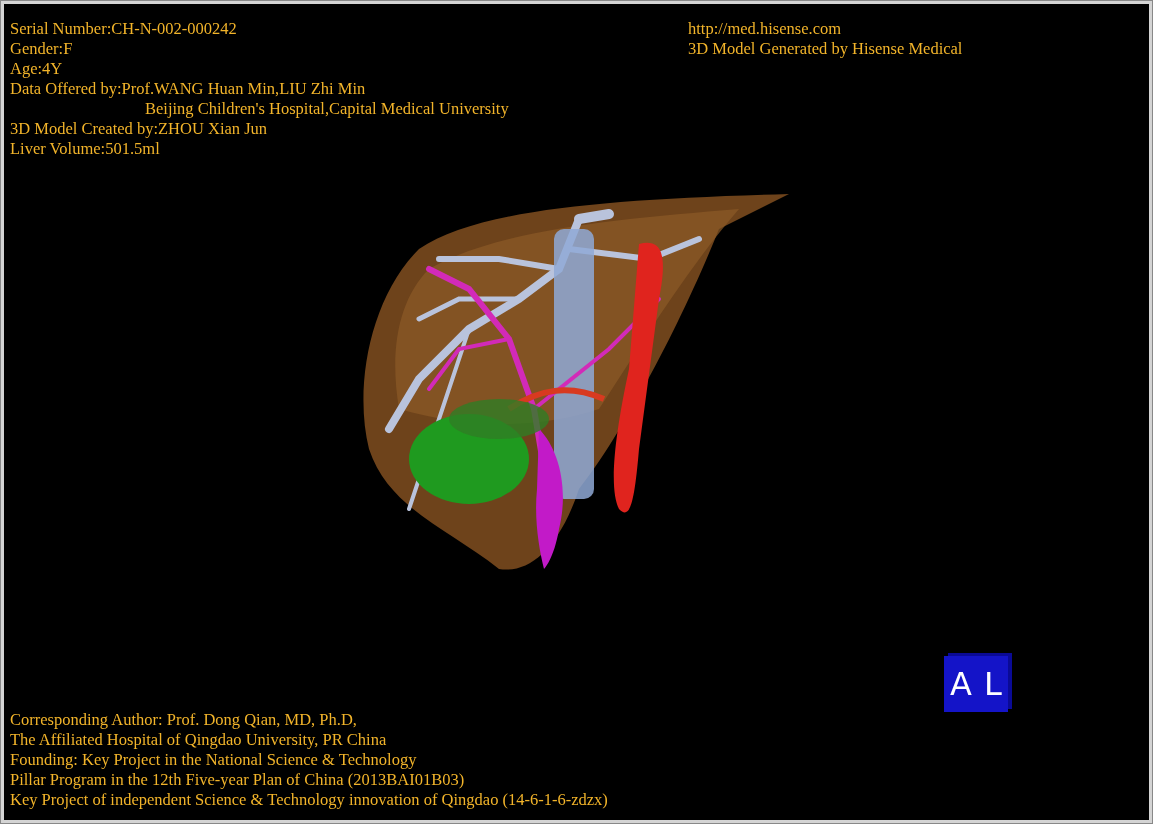 Image resolution: width=1153 pixels, height=824 pixels. I want to click on info-text: http://med.hisense.com, so click(765, 29).